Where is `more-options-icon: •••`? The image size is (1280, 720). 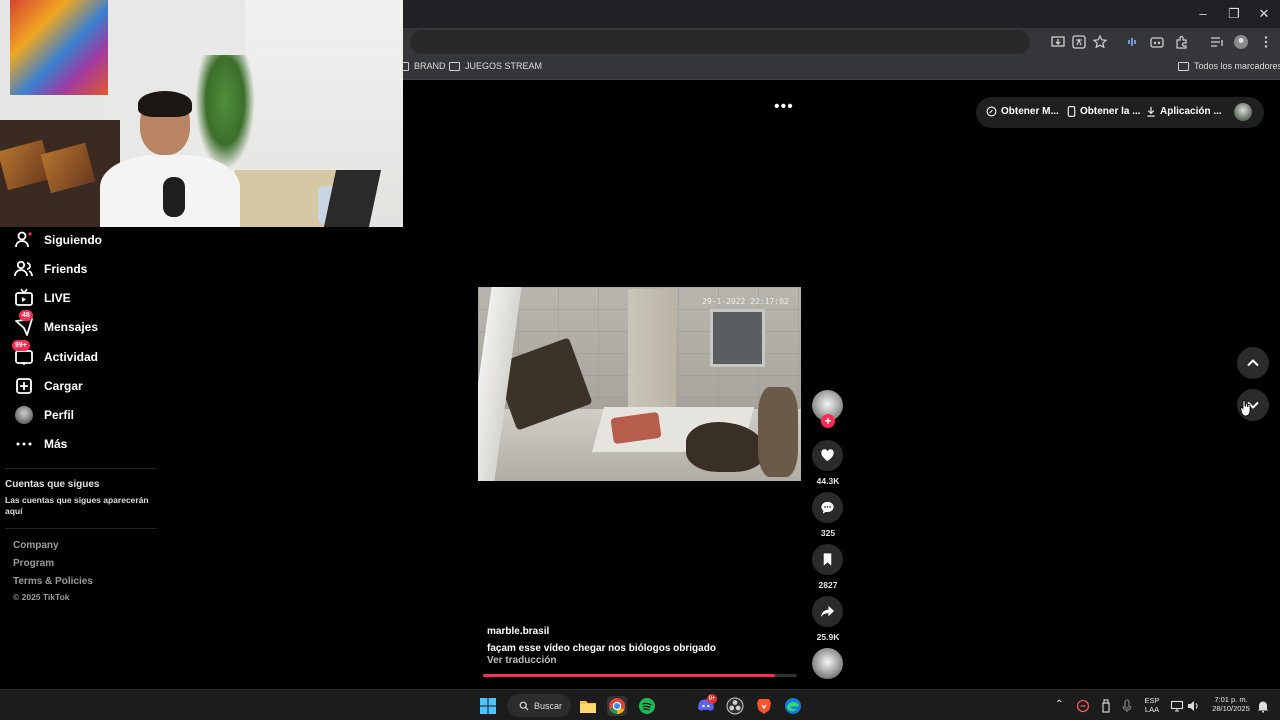
more-options-icon: ••• is located at coordinates (784, 107).